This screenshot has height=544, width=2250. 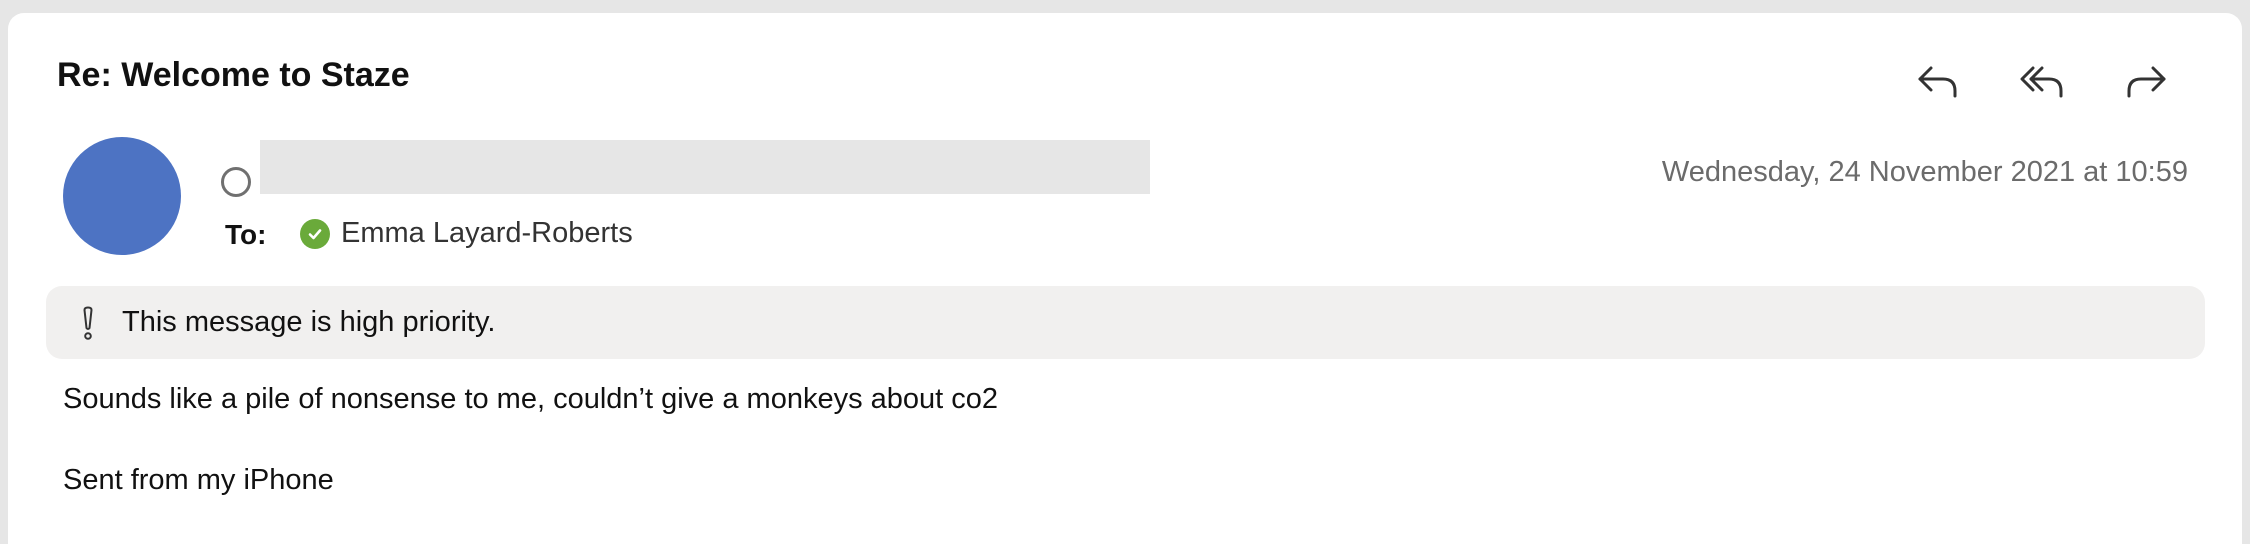 I want to click on message-subject: Re: Welcome to Staze, so click(x=233, y=75).